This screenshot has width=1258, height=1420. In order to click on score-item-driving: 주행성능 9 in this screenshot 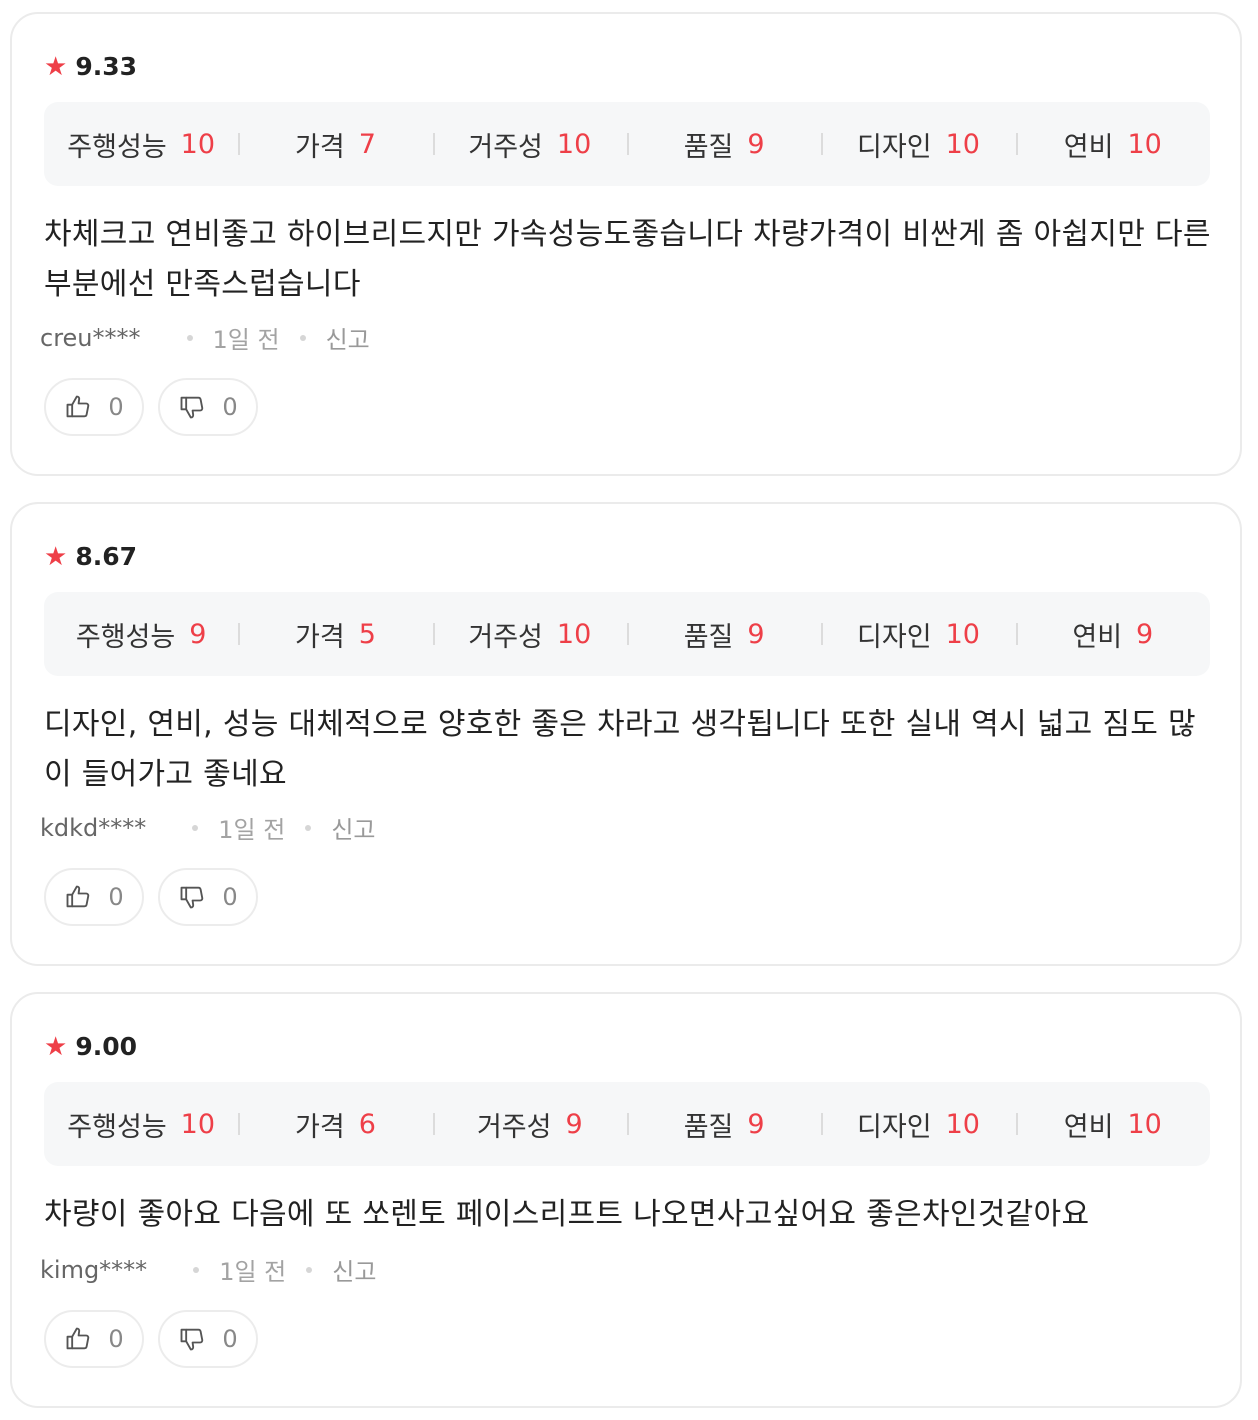, I will do `click(141, 634)`.